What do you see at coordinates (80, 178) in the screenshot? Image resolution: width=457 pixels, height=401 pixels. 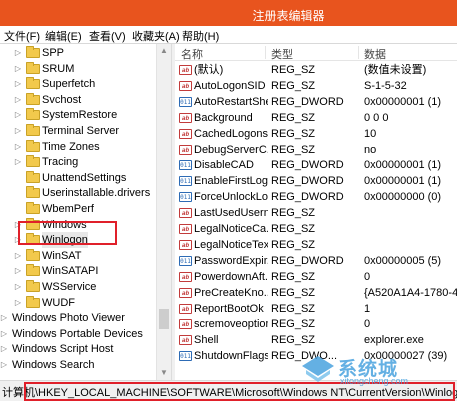 I see `tree-item: UnattendSettings` at bounding box center [80, 178].